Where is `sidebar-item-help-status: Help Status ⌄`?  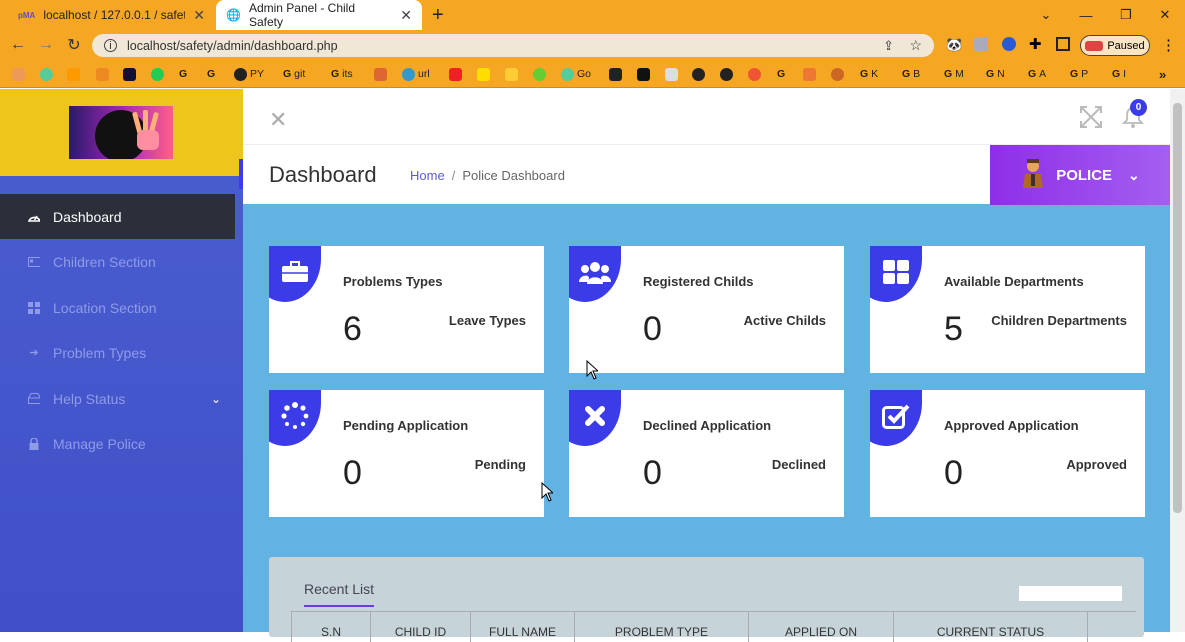
sidebar-item-help-status: Help Status ⌄ is located at coordinates (117, 398).